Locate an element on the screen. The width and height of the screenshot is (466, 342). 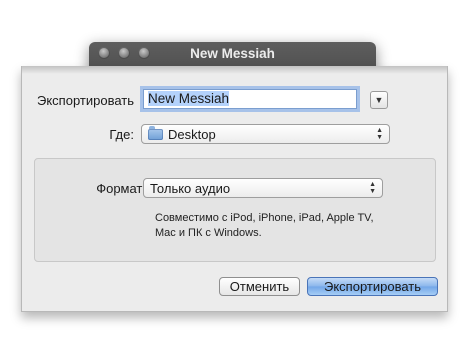
window-title: New Messiah is located at coordinates (232, 53).